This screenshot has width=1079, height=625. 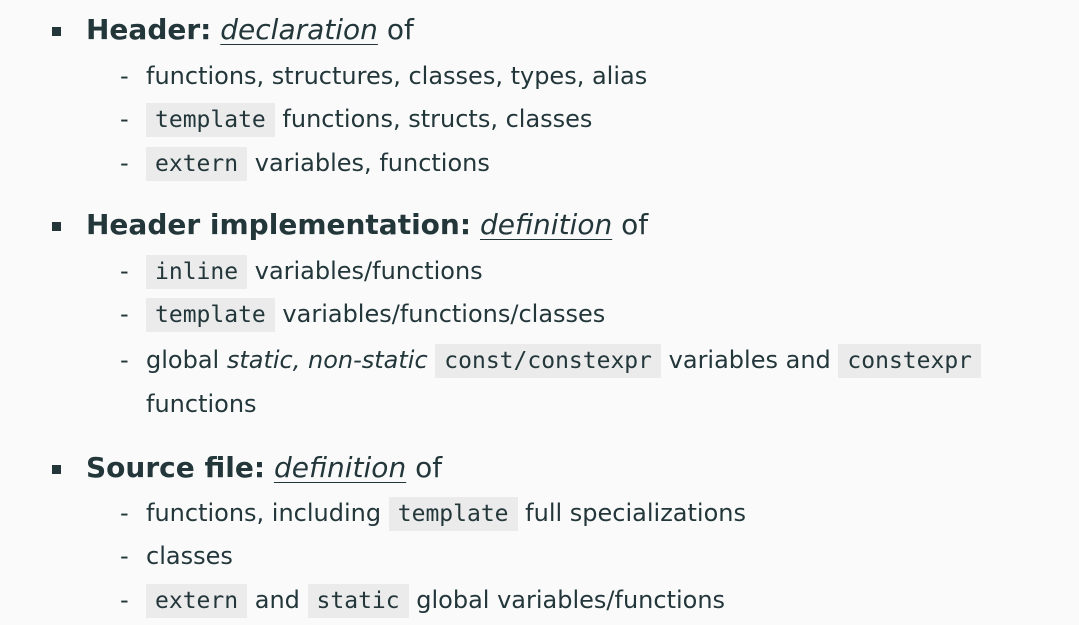 I want to click on list-item-continuation: functions, so click(x=201, y=404).